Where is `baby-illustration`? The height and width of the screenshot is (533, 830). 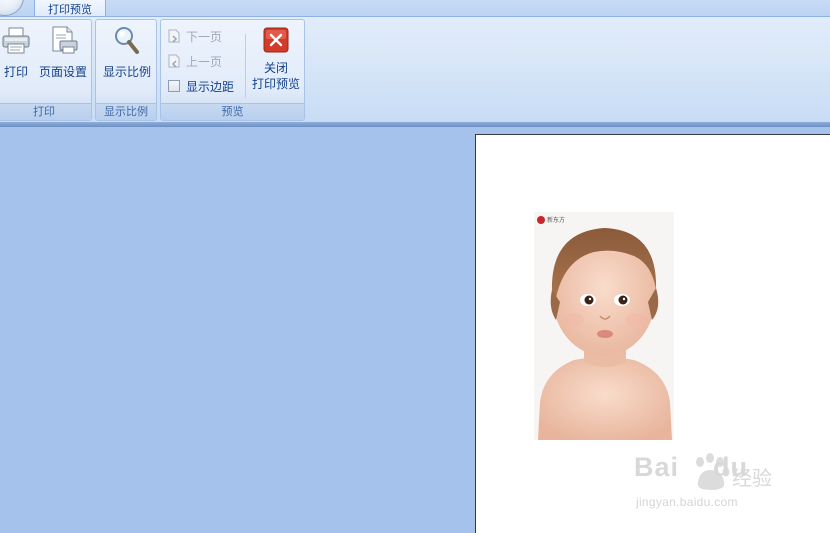 baby-illustration is located at coordinates (604, 326).